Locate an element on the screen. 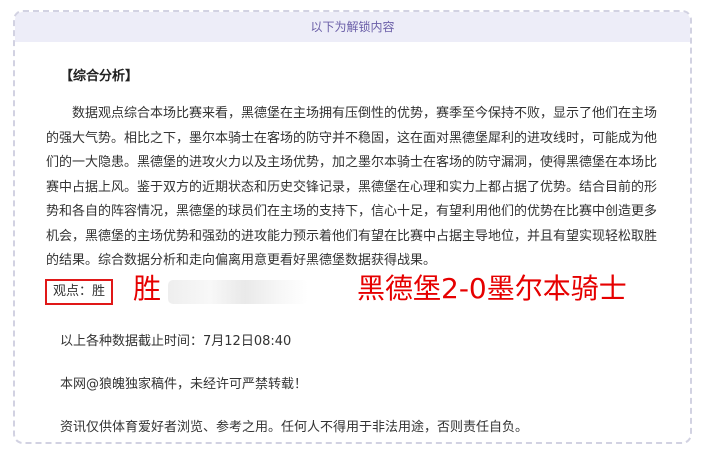 The height and width of the screenshot is (460, 710). unlock-header: 以下为解锁内容 is located at coordinates (352, 27).